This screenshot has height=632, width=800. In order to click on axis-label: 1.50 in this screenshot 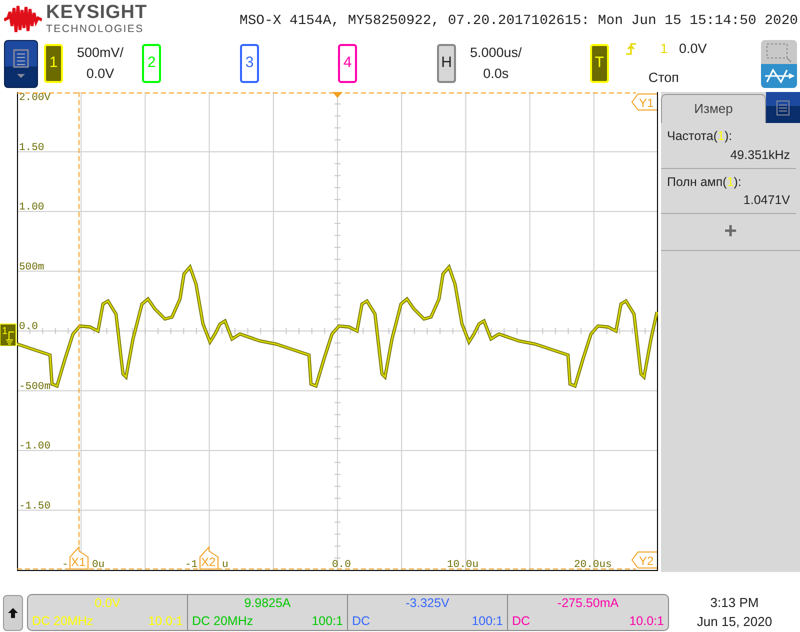, I will do `click(31, 148)`.